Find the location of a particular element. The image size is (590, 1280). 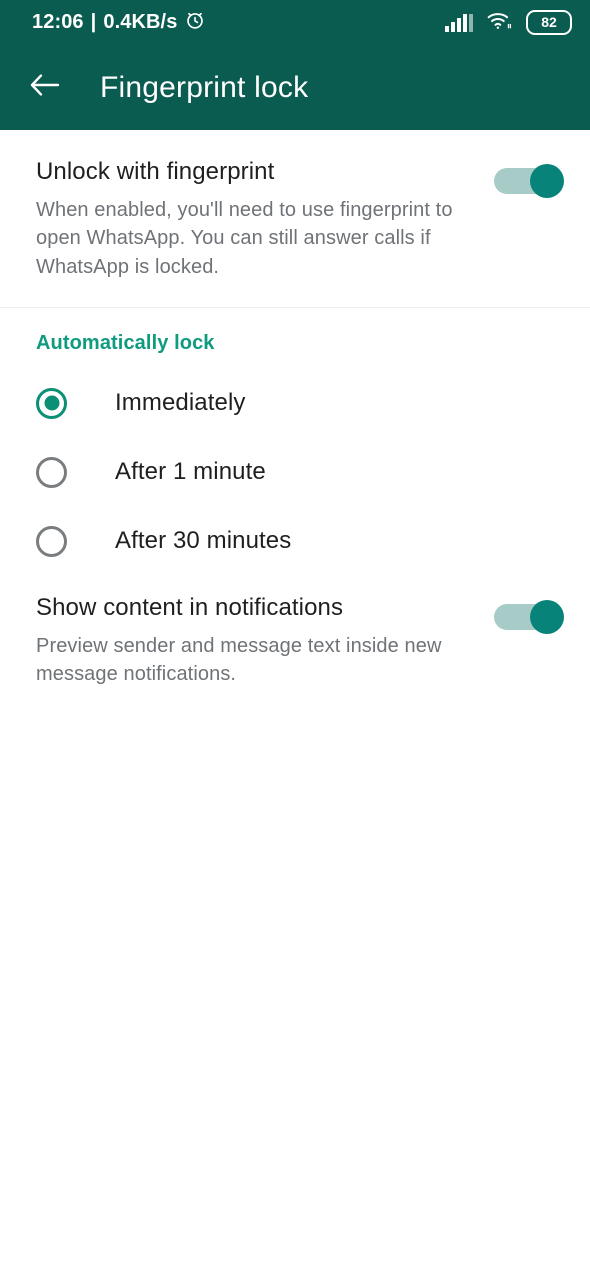

status-time: 12:06 is located at coordinates (58, 22).